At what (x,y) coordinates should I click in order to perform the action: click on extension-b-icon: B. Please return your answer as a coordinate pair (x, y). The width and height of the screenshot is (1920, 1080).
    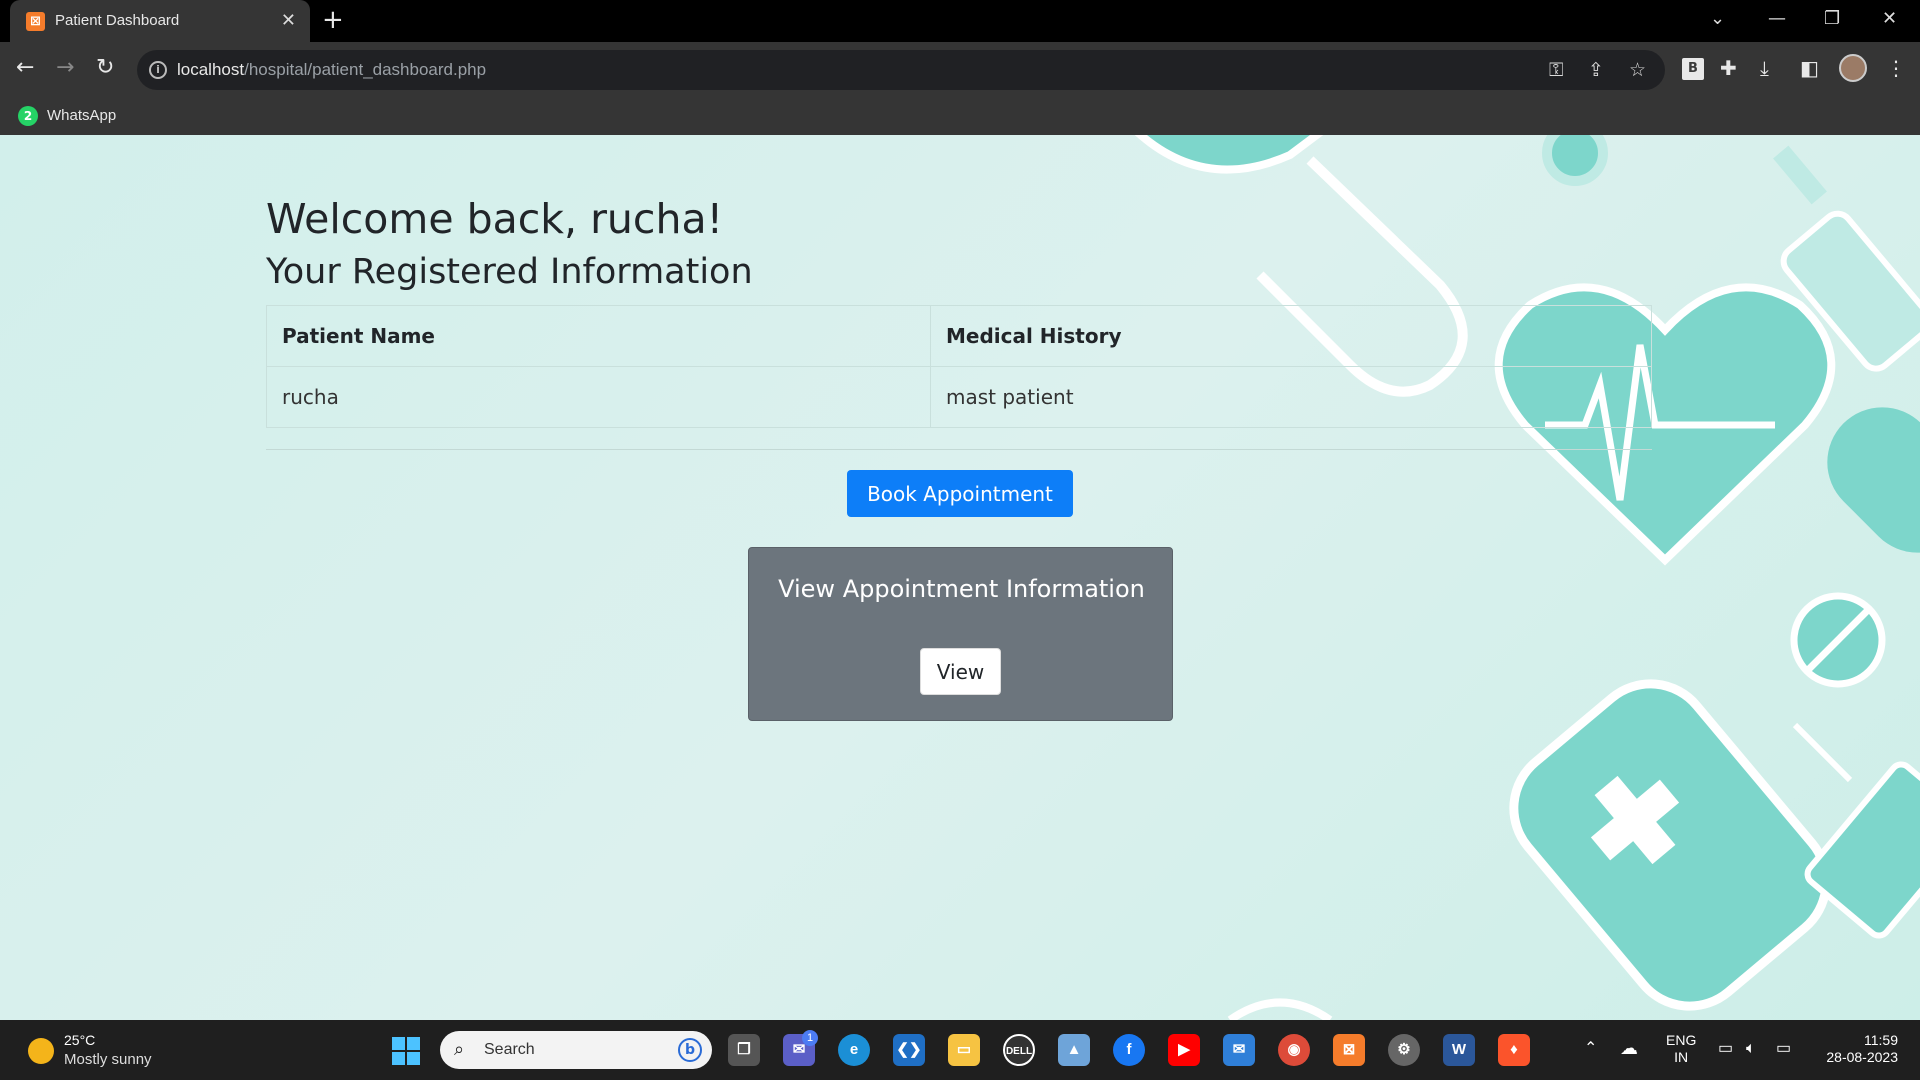
    Looking at the image, I should click on (1693, 69).